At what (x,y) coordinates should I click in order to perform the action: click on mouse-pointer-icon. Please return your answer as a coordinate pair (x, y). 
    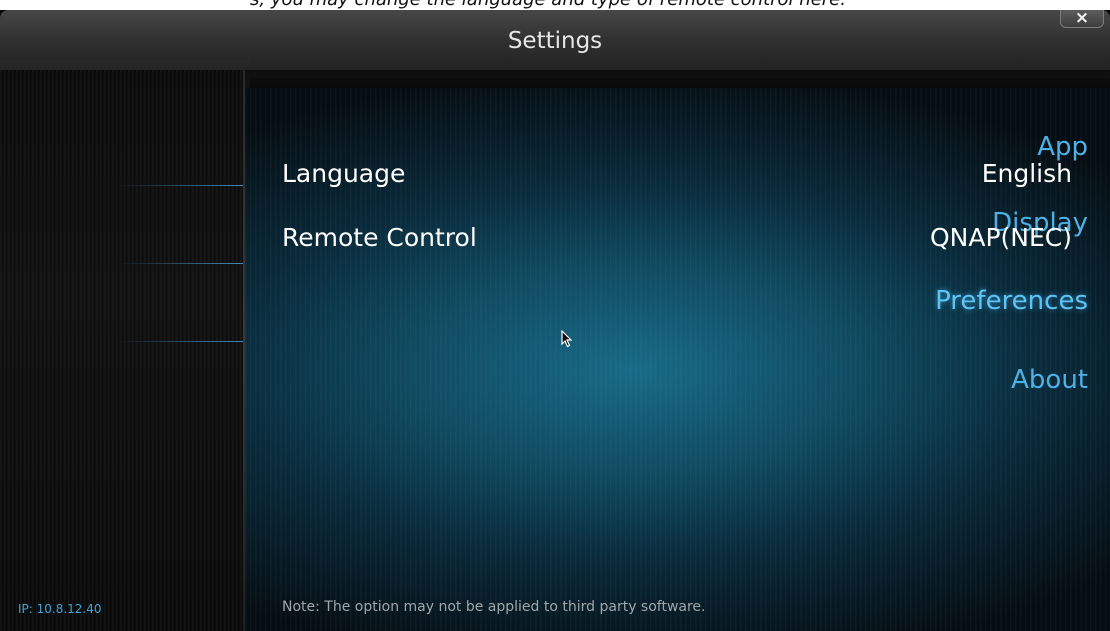
    Looking at the image, I should click on (567, 339).